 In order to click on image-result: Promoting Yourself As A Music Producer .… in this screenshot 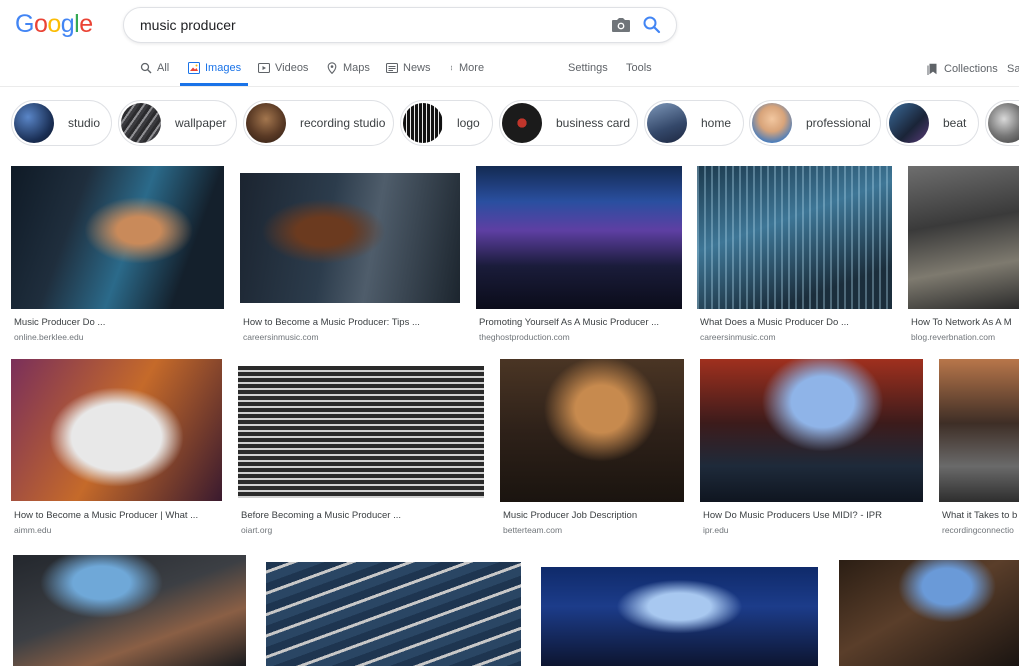, I will do `click(579, 256)`.